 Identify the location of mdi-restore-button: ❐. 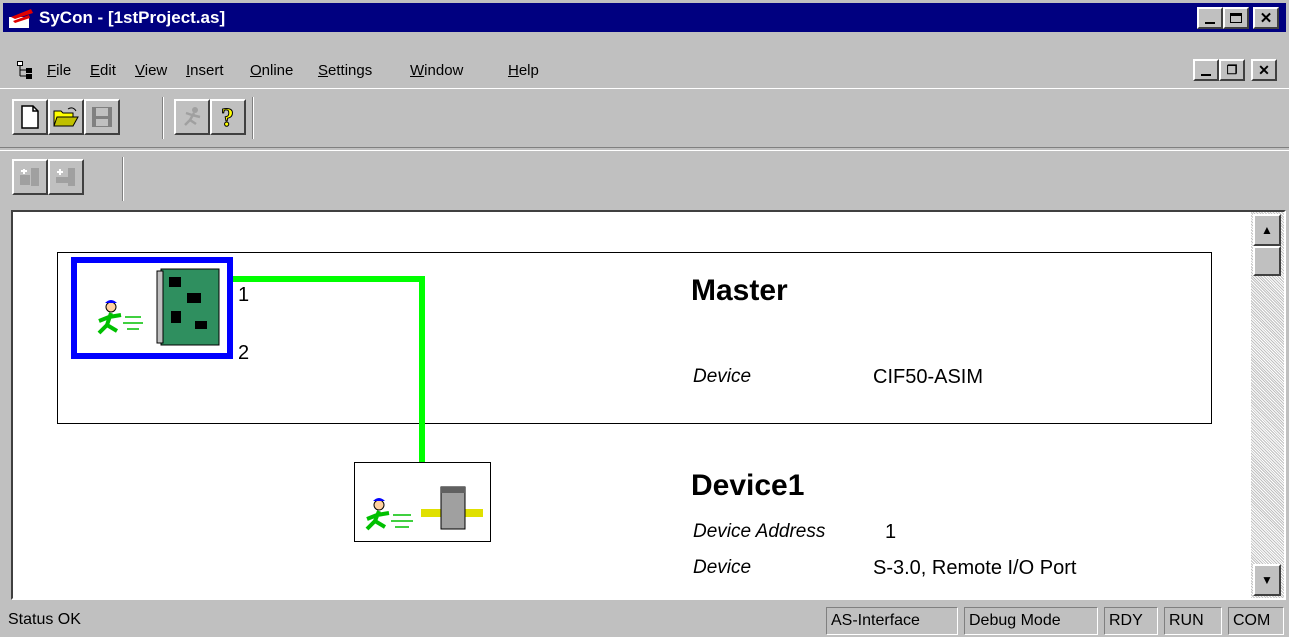
(1232, 70).